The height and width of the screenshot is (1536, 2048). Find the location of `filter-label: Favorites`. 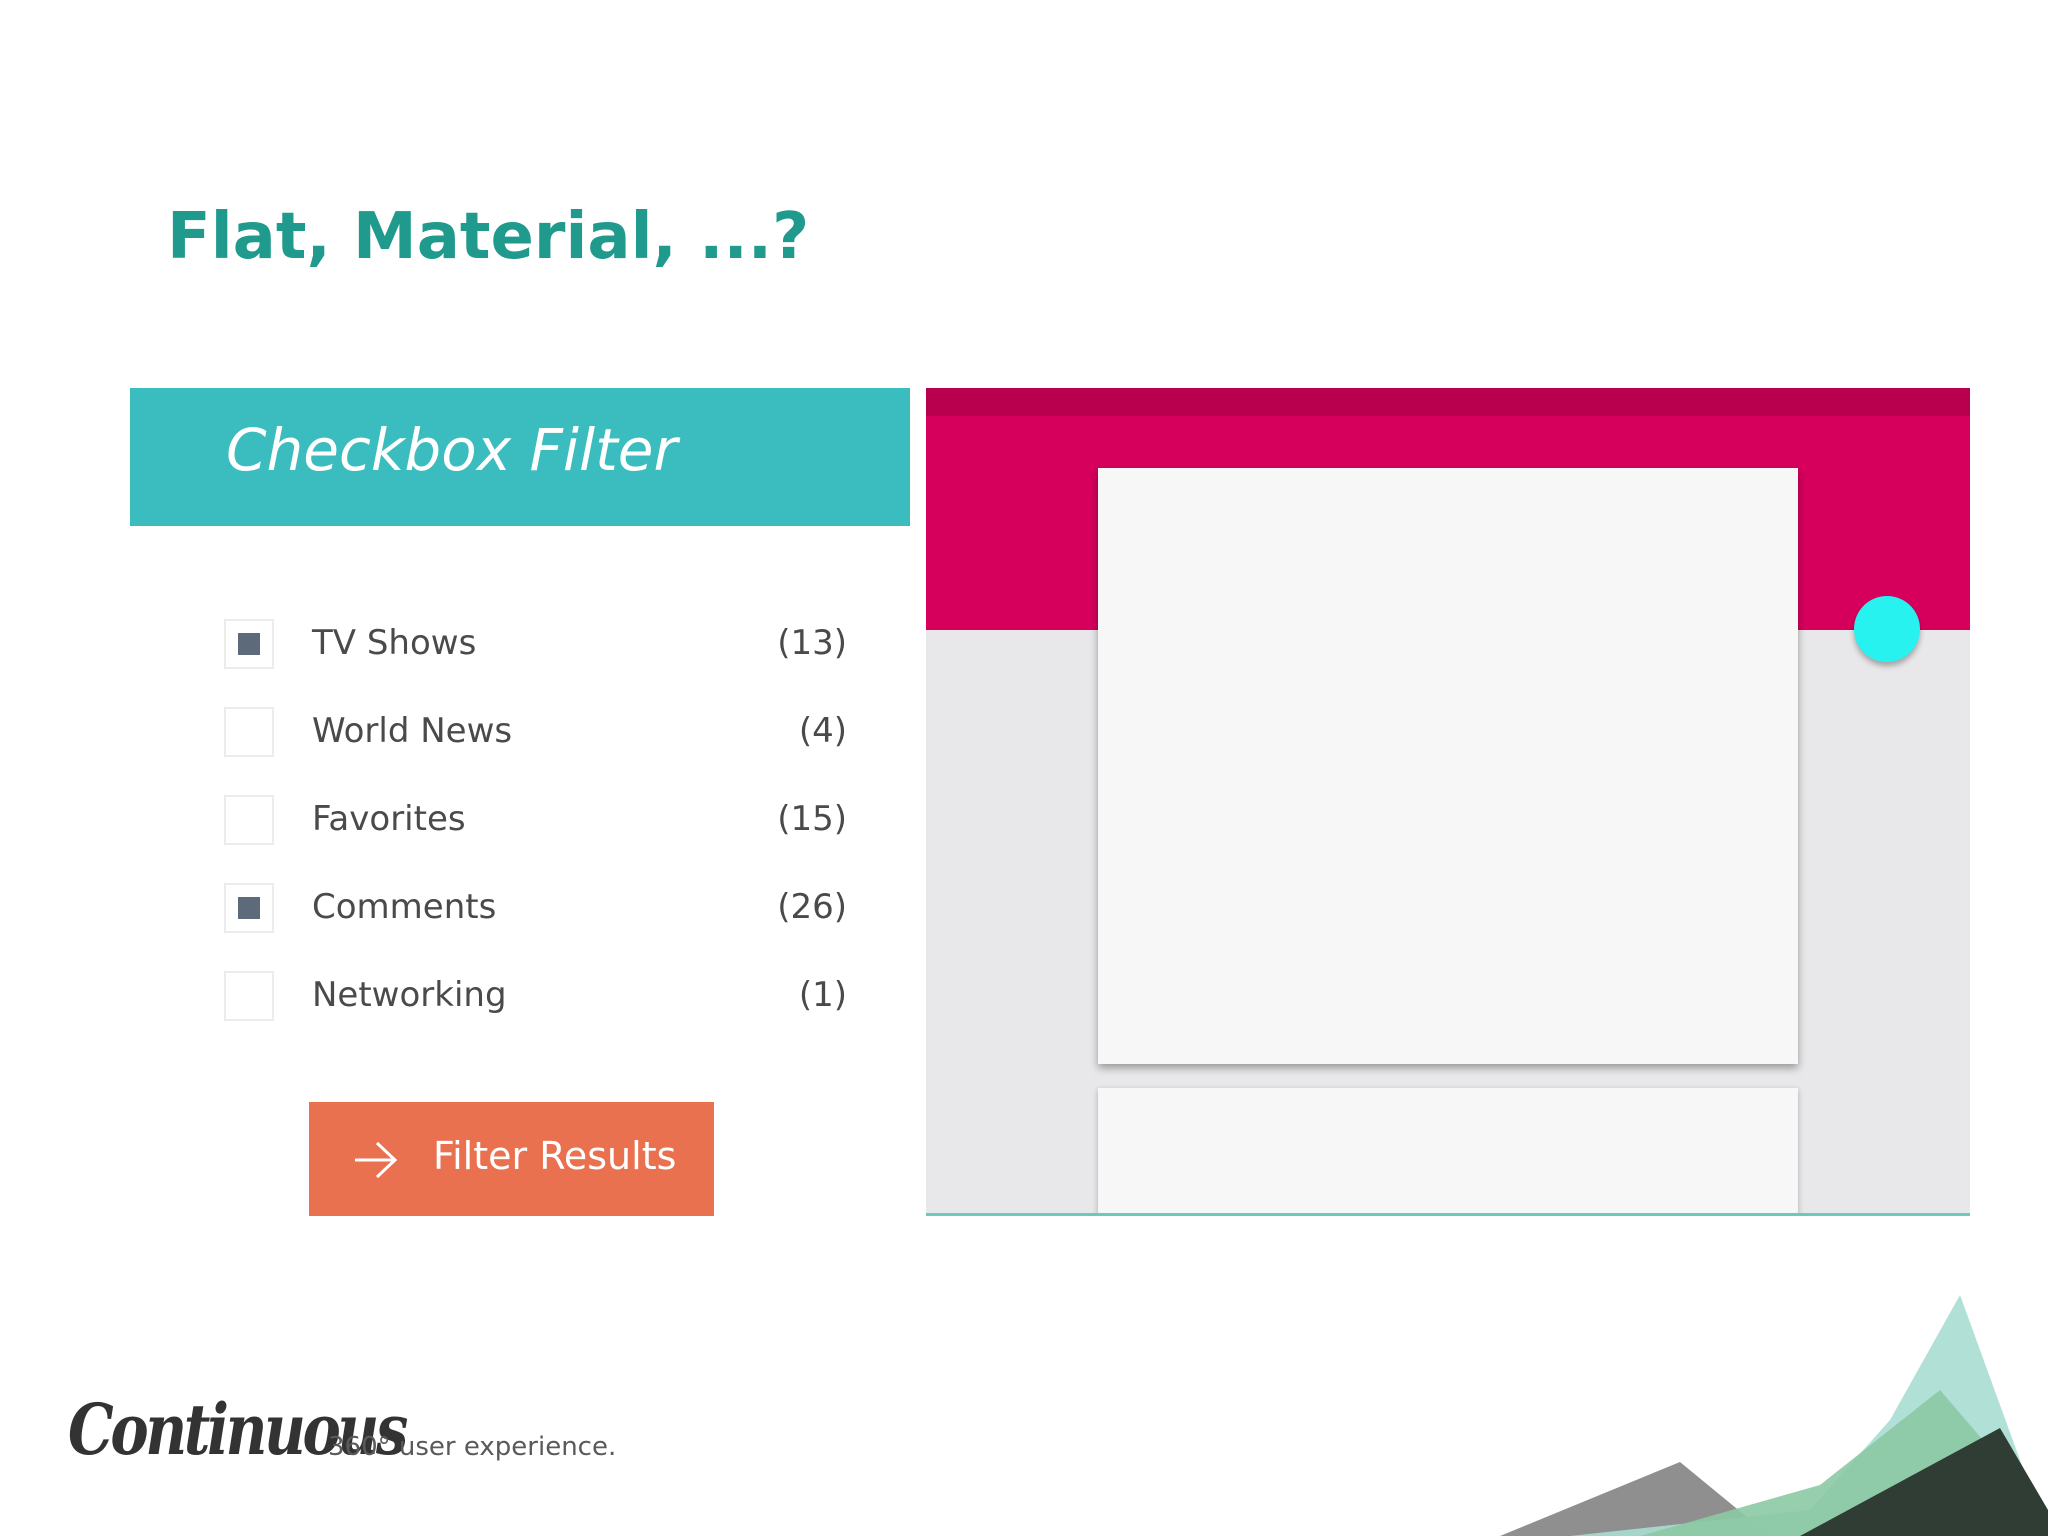

filter-label: Favorites is located at coordinates (389, 819).